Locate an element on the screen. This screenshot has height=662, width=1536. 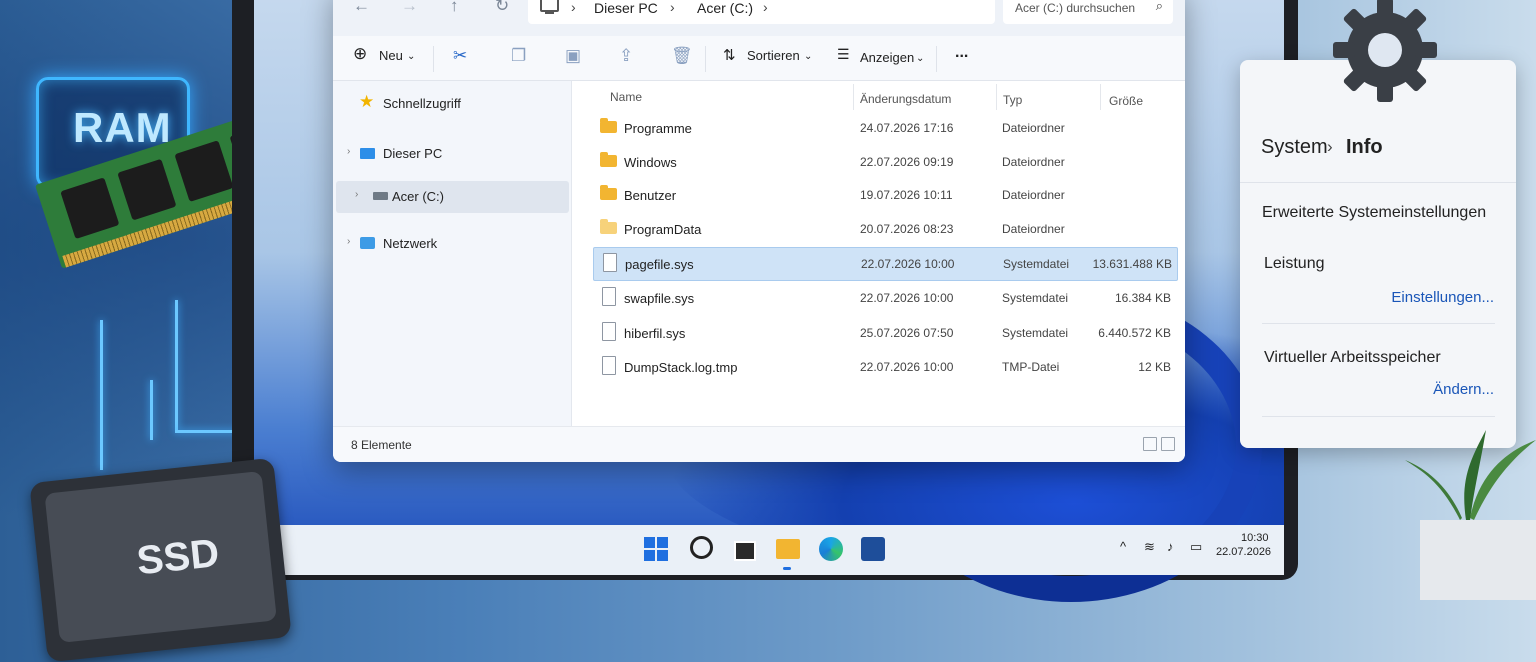
sidebar-item-drive: › Acer (C:) is located at coordinates (452, 197).